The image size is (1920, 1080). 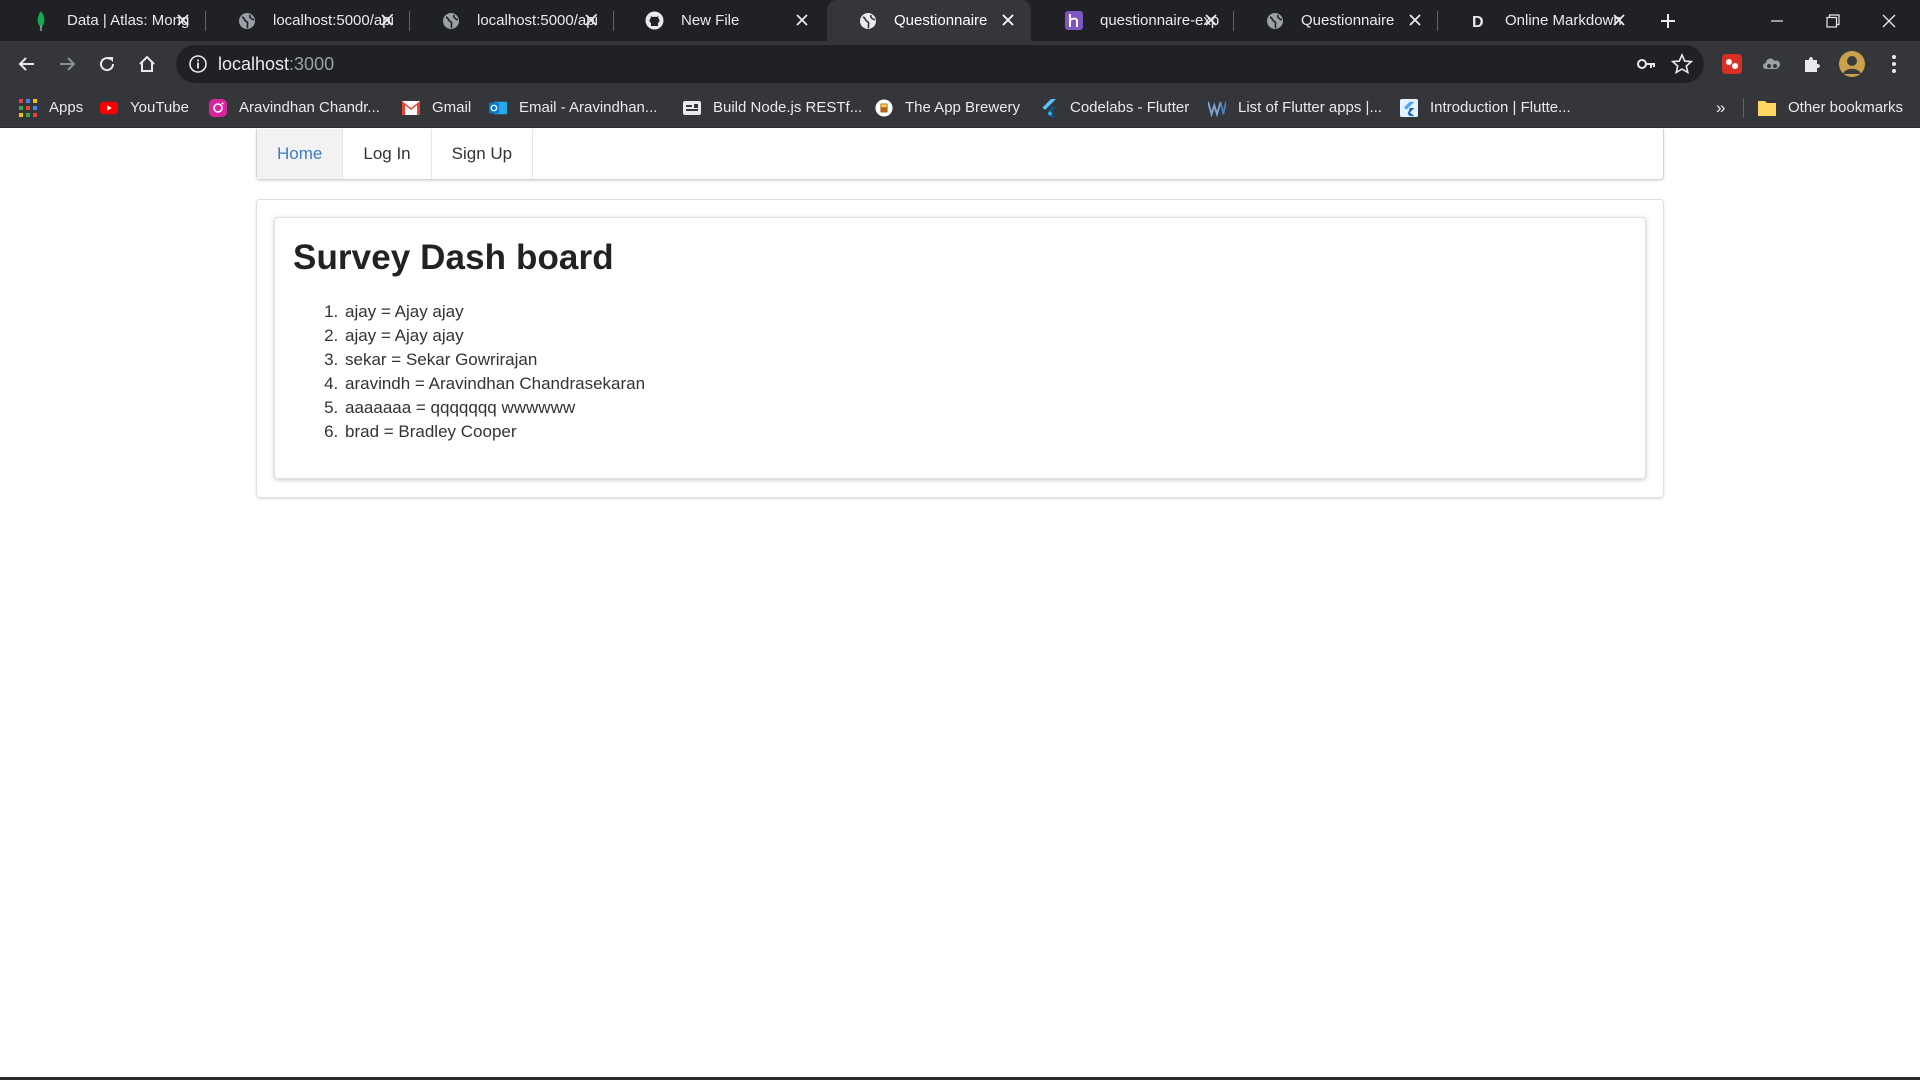 I want to click on menu-kebab-icon, so click(x=1894, y=64).